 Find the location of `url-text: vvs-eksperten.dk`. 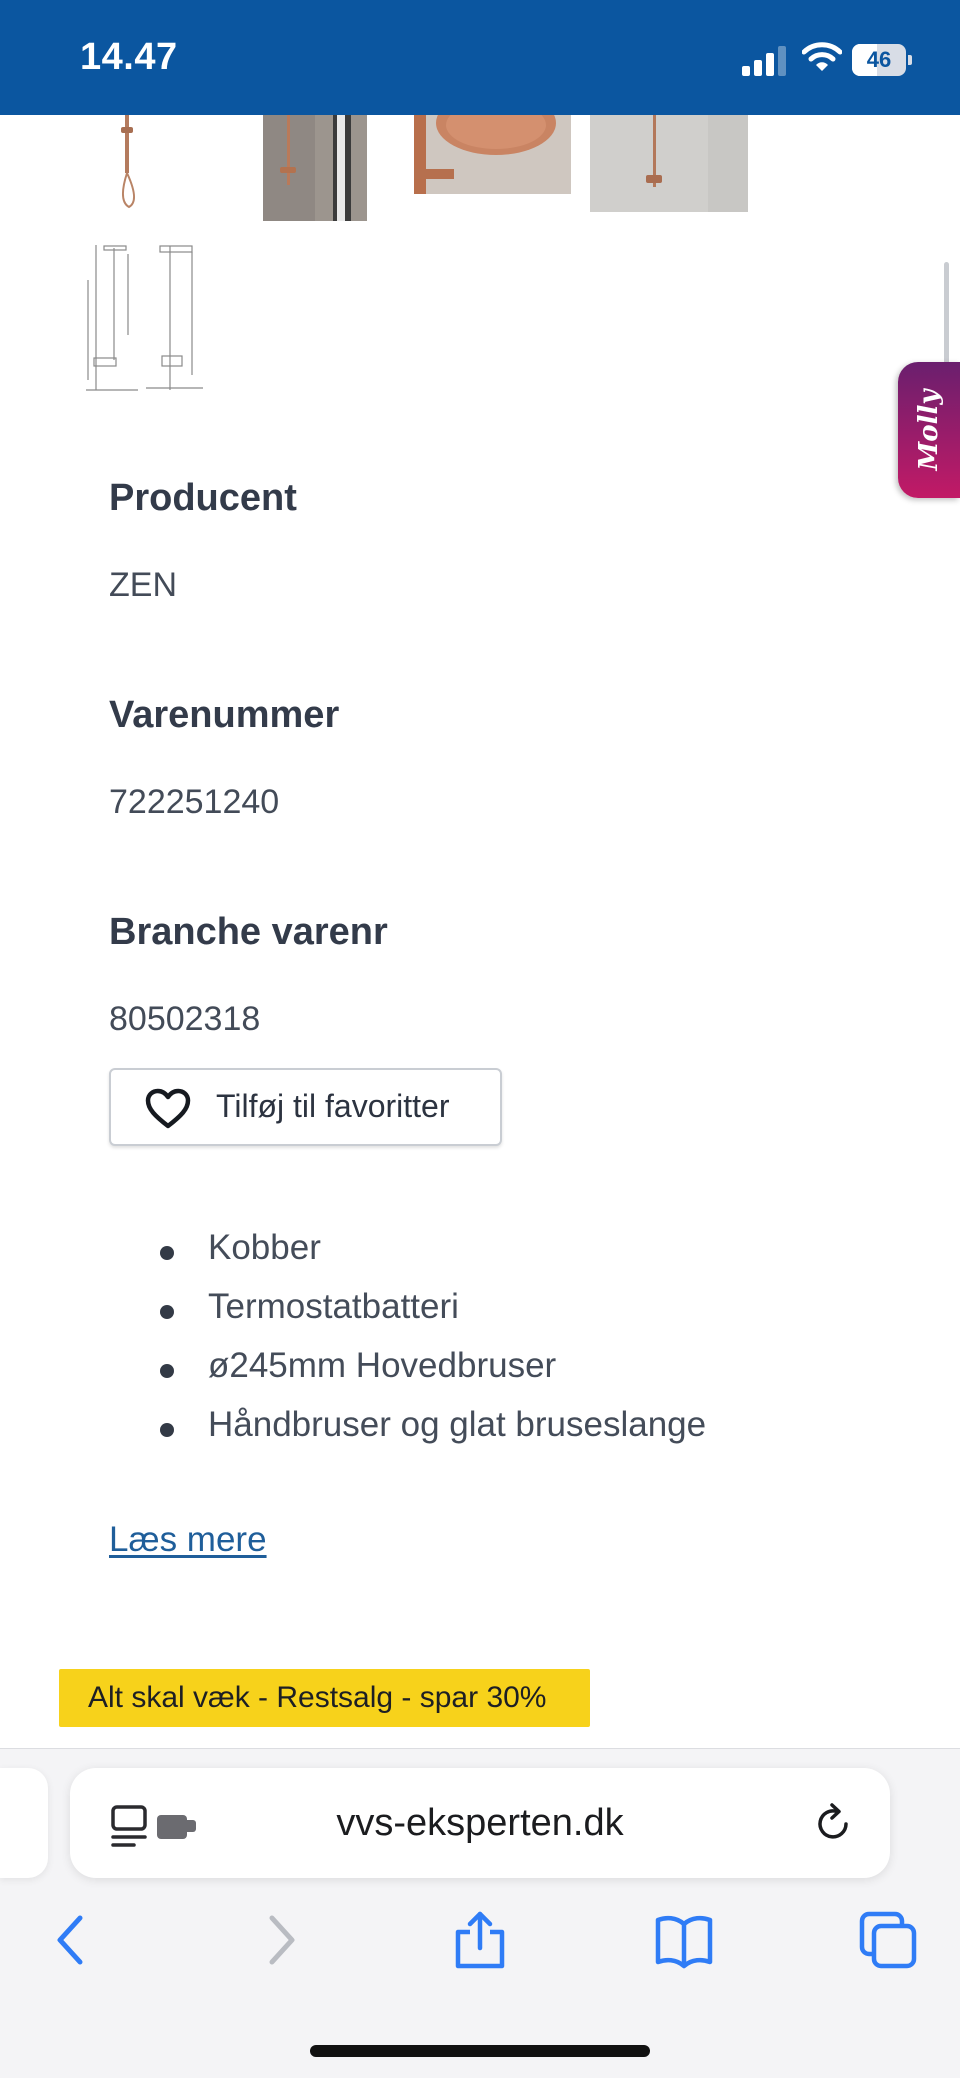

url-text: vvs-eksperten.dk is located at coordinates (480, 1823).